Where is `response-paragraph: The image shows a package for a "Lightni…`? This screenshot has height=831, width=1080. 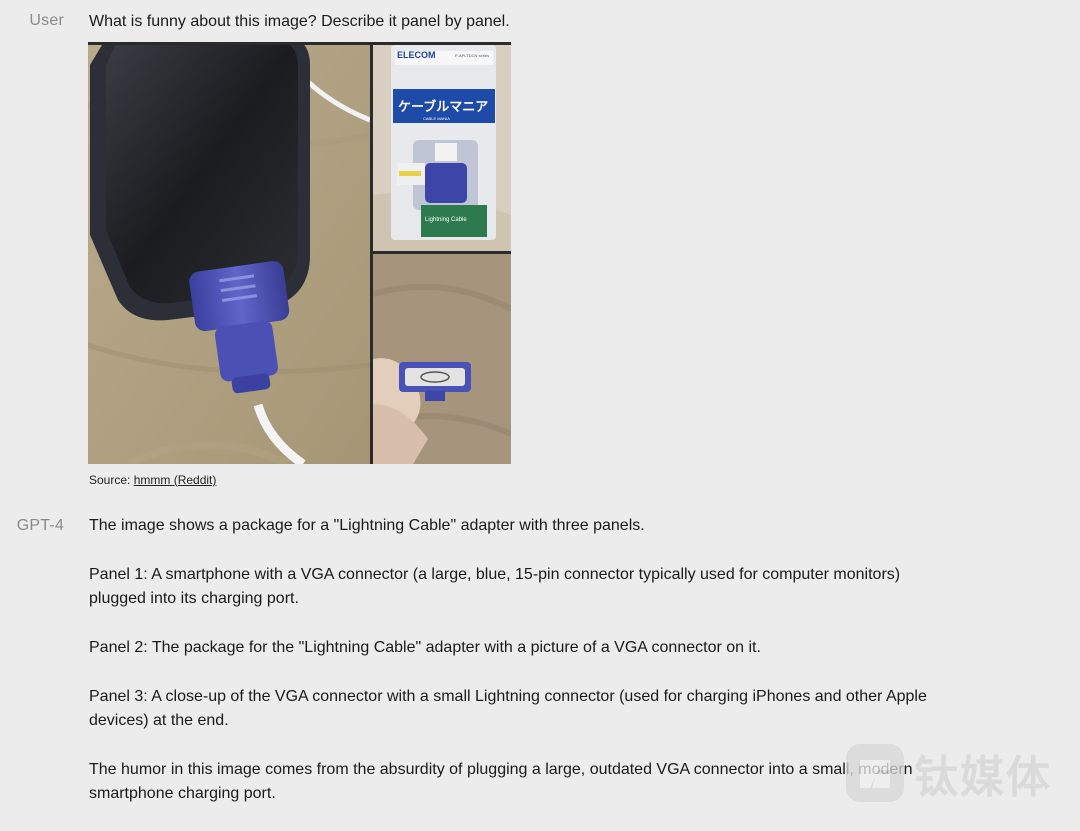
response-paragraph: The image shows a package for a "Lightni… is located at coordinates (367, 525).